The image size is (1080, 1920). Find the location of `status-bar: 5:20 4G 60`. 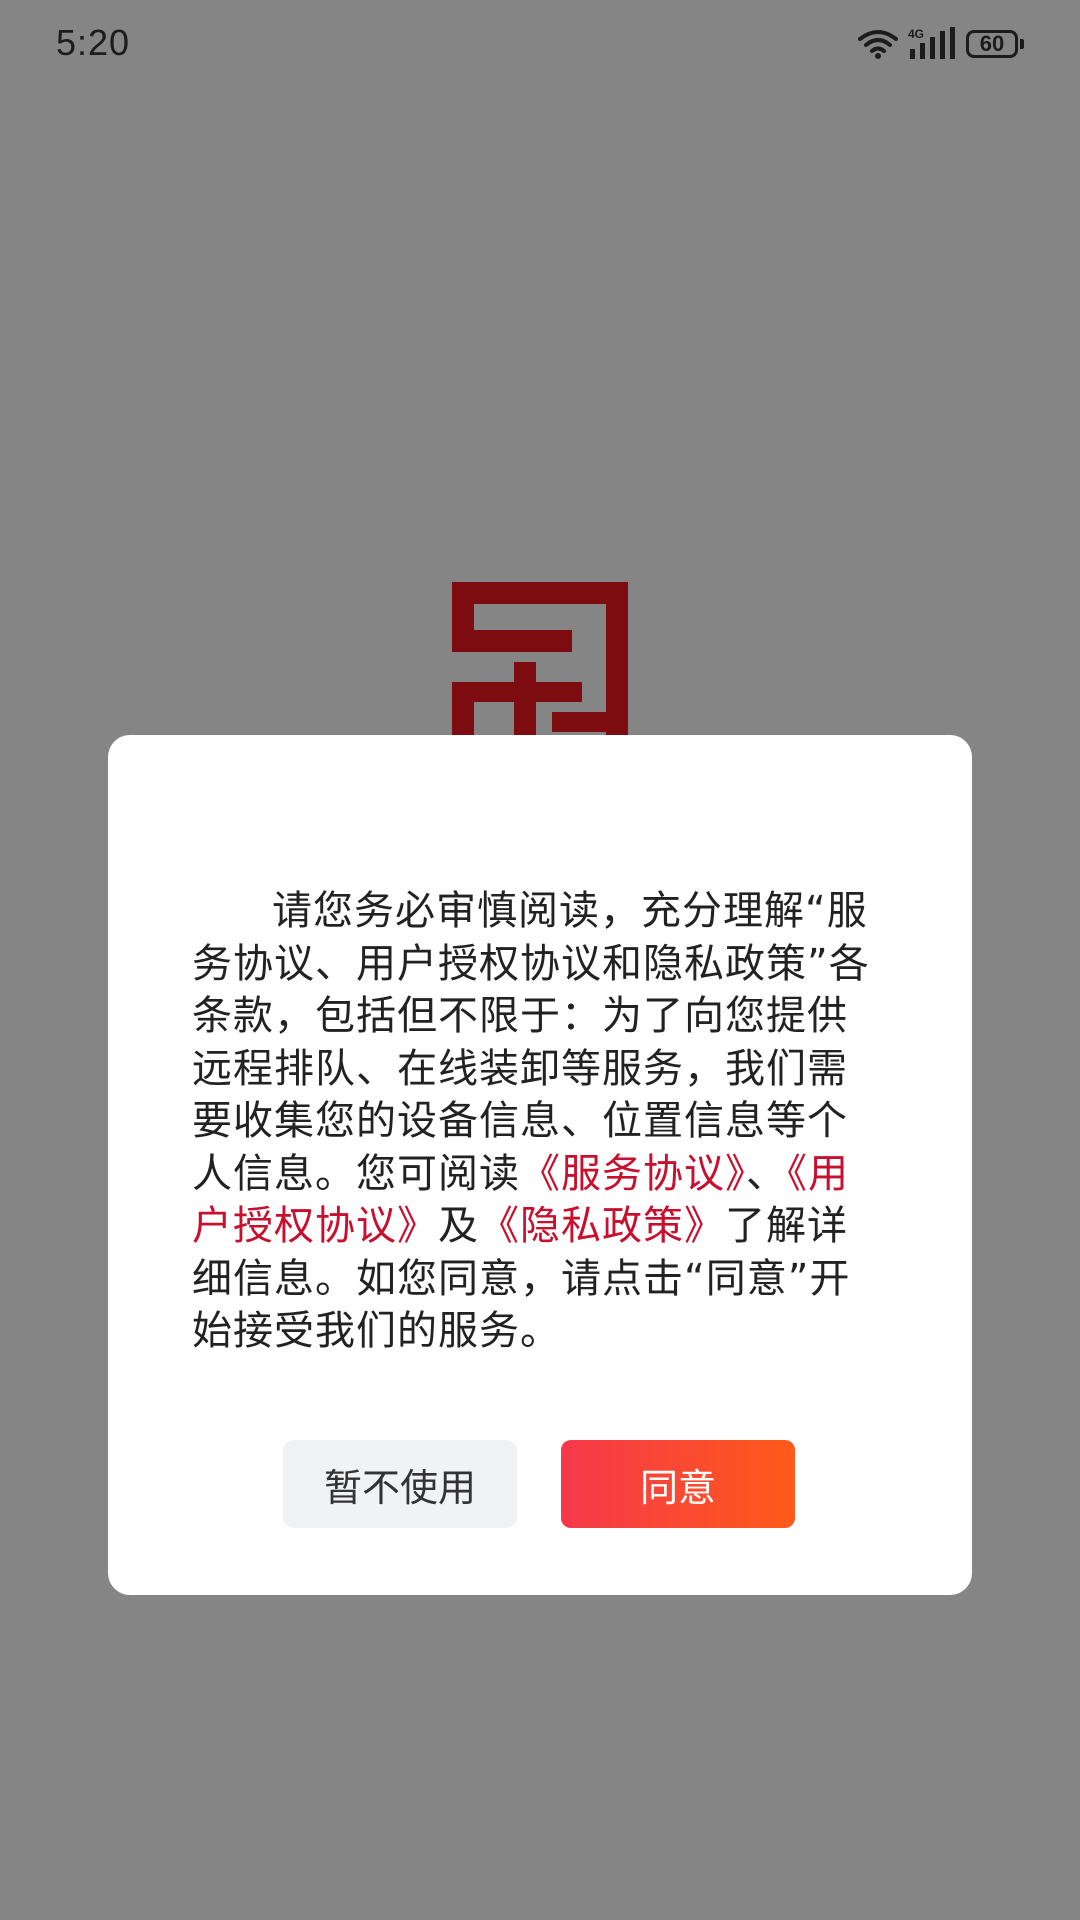

status-bar: 5:20 4G 60 is located at coordinates (540, 45).